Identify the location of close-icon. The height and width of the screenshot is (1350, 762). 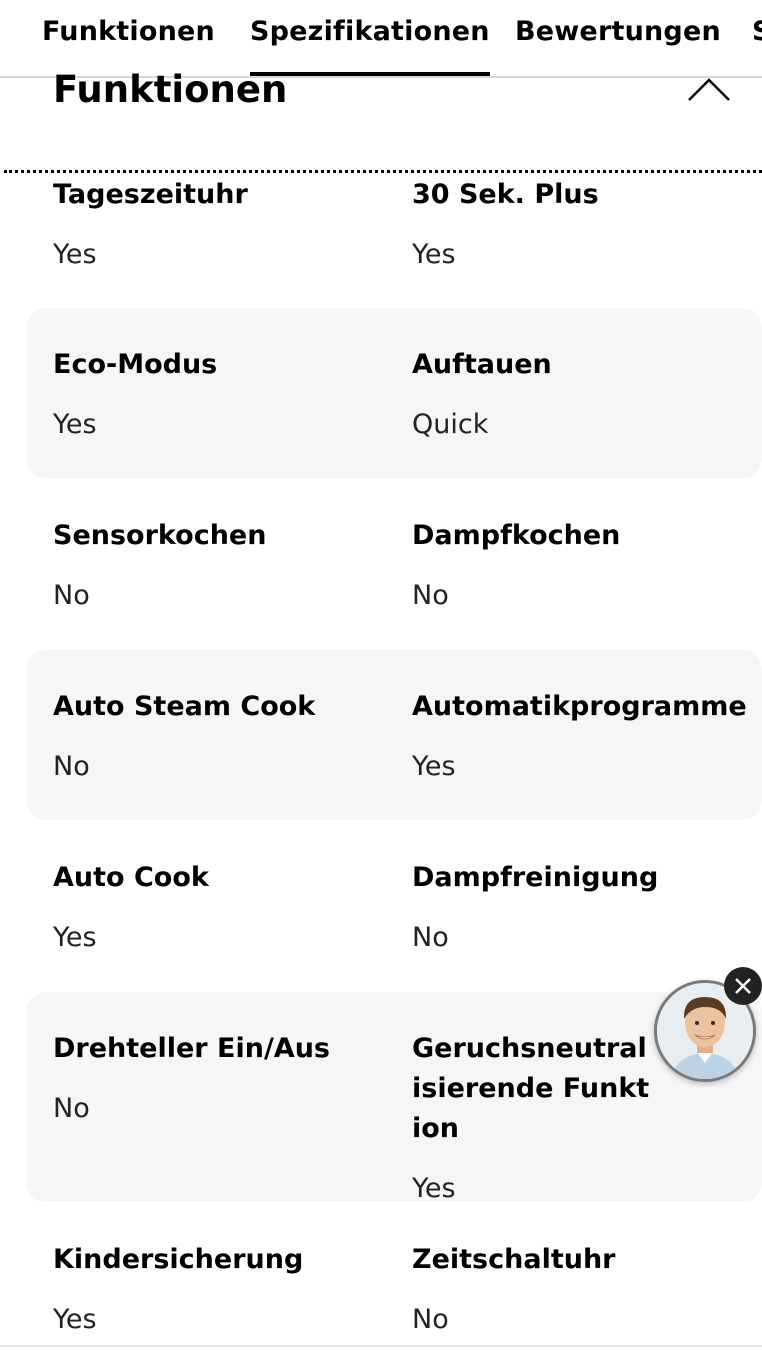
(743, 986).